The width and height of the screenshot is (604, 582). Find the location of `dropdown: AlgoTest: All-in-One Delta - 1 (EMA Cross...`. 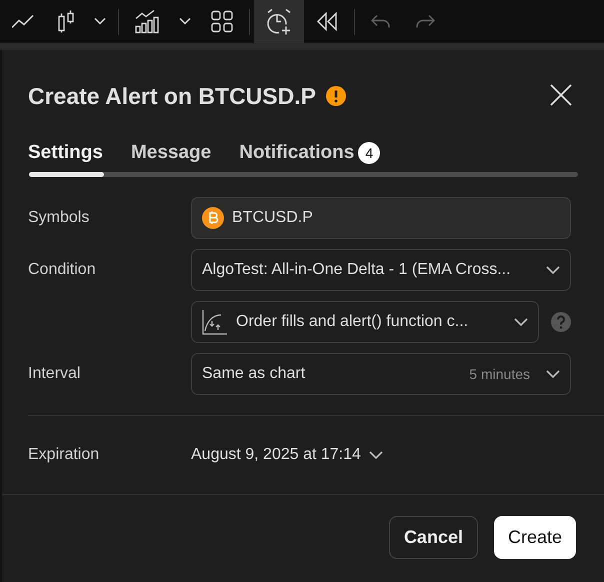

dropdown: AlgoTest: All-in-One Delta - 1 (EMA Cross... is located at coordinates (381, 270).